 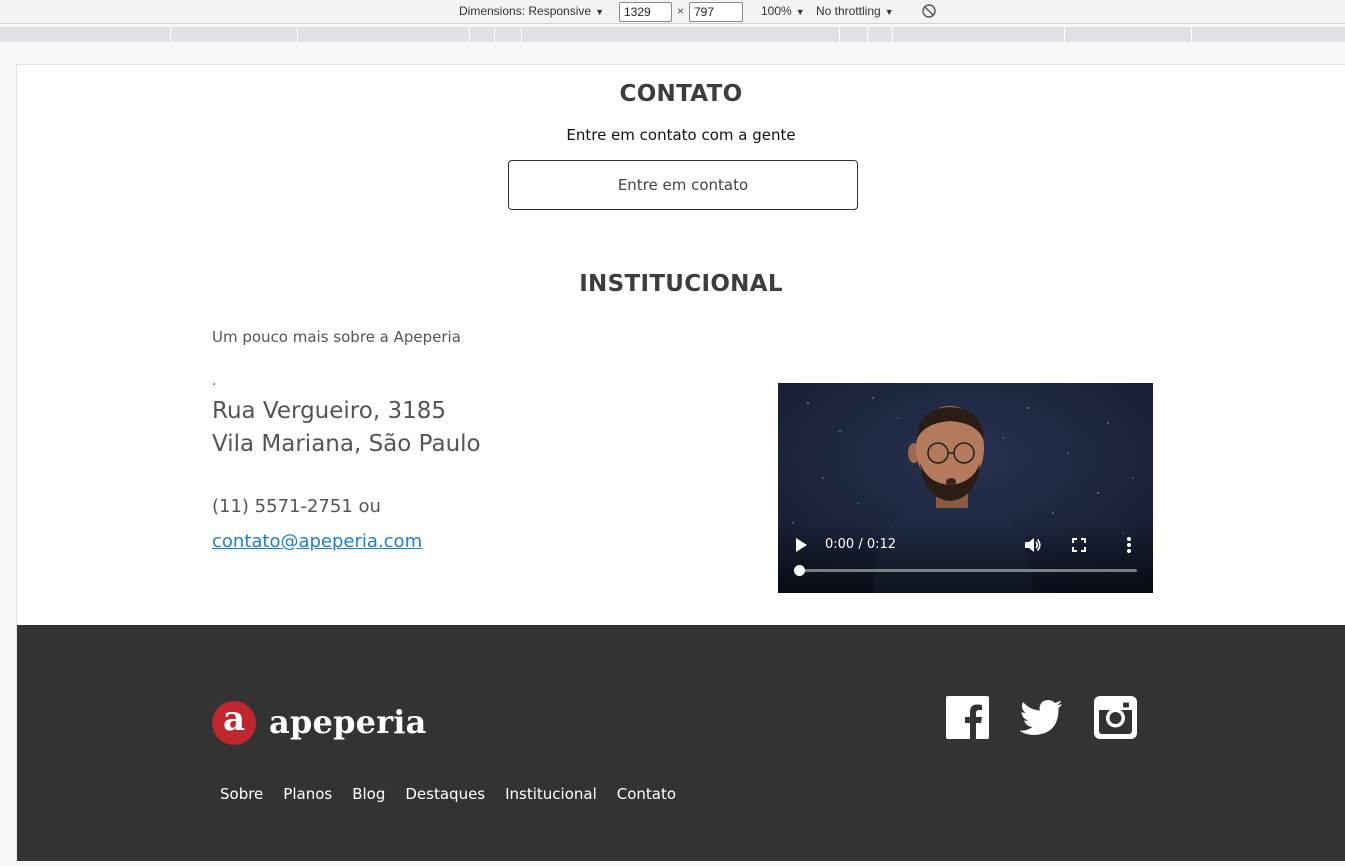 I want to click on video-progress-knob, so click(x=799, y=570).